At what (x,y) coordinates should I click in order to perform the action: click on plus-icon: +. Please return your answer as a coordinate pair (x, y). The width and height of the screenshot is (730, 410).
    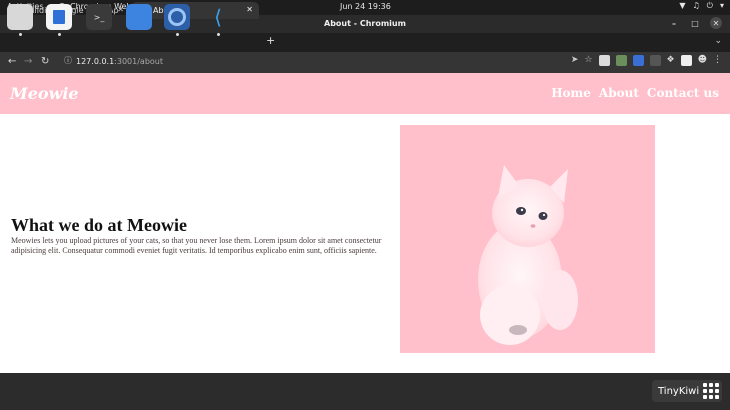
    Looking at the image, I should click on (271, 40).